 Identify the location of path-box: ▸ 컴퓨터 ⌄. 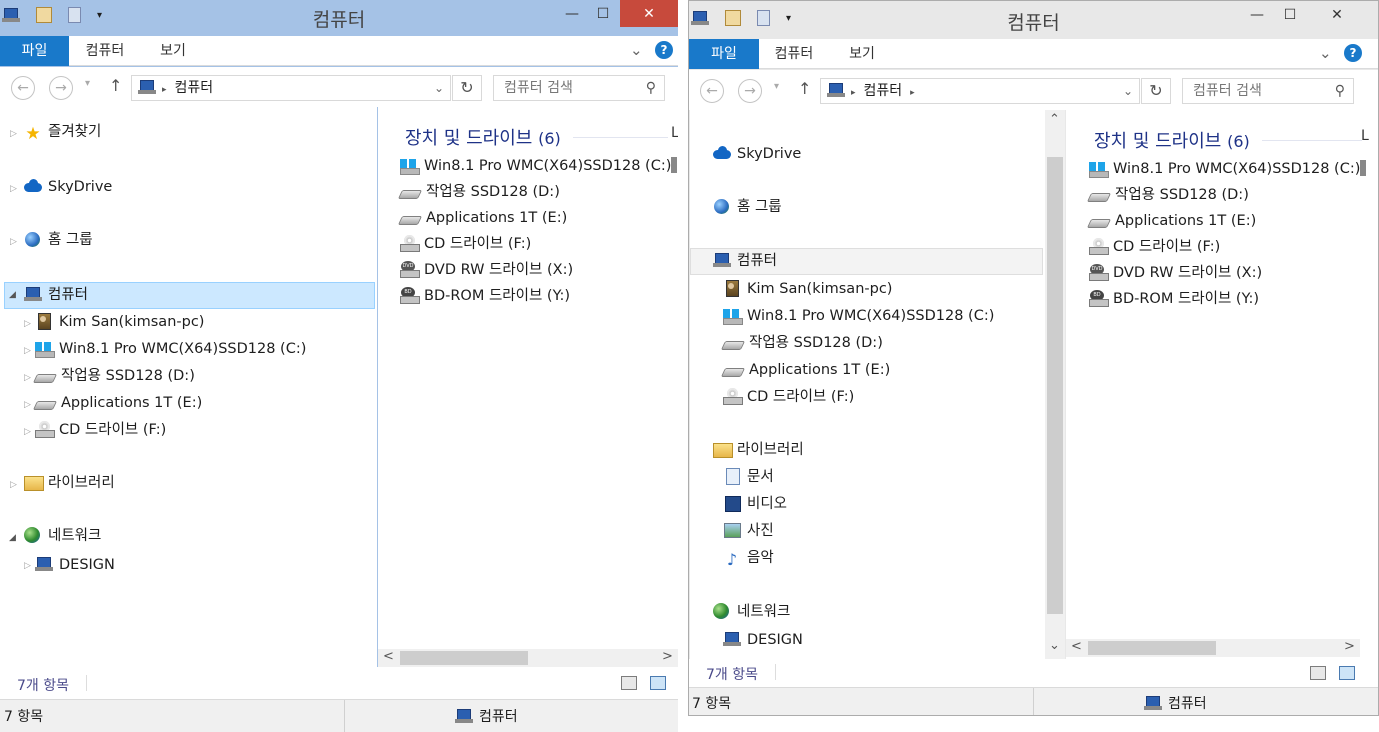
(291, 88).